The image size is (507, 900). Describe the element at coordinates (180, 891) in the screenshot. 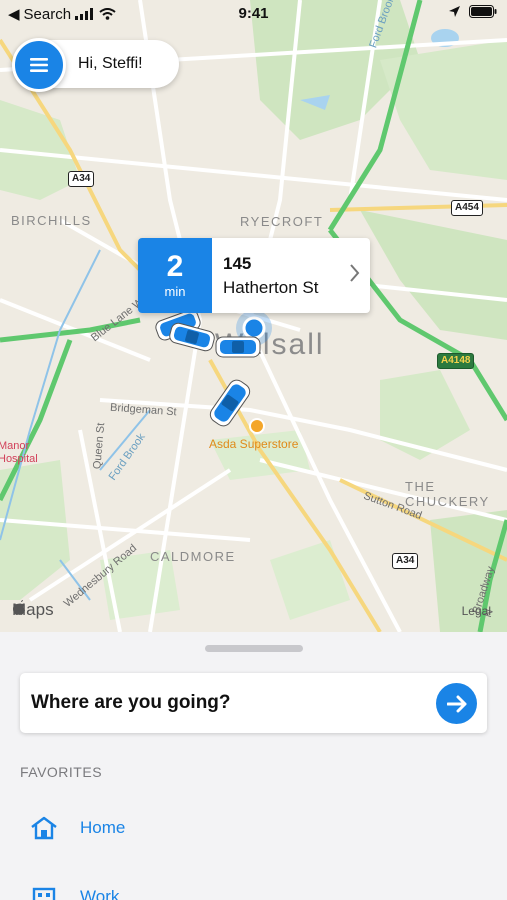

I see `favorite-work: Work` at that location.